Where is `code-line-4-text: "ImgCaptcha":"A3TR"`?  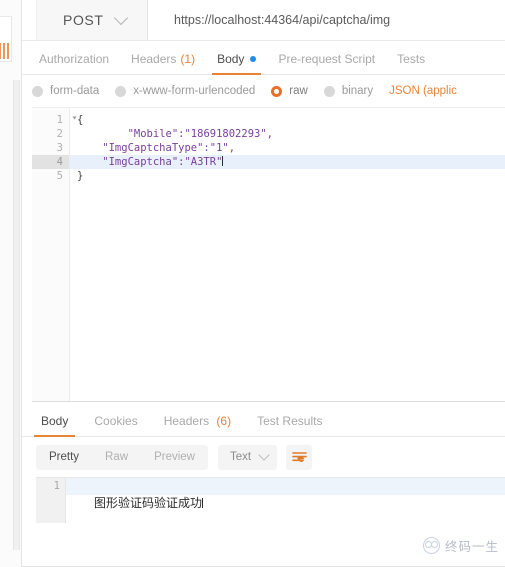 code-line-4-text: "ImgCaptcha":"A3TR" is located at coordinates (150, 162).